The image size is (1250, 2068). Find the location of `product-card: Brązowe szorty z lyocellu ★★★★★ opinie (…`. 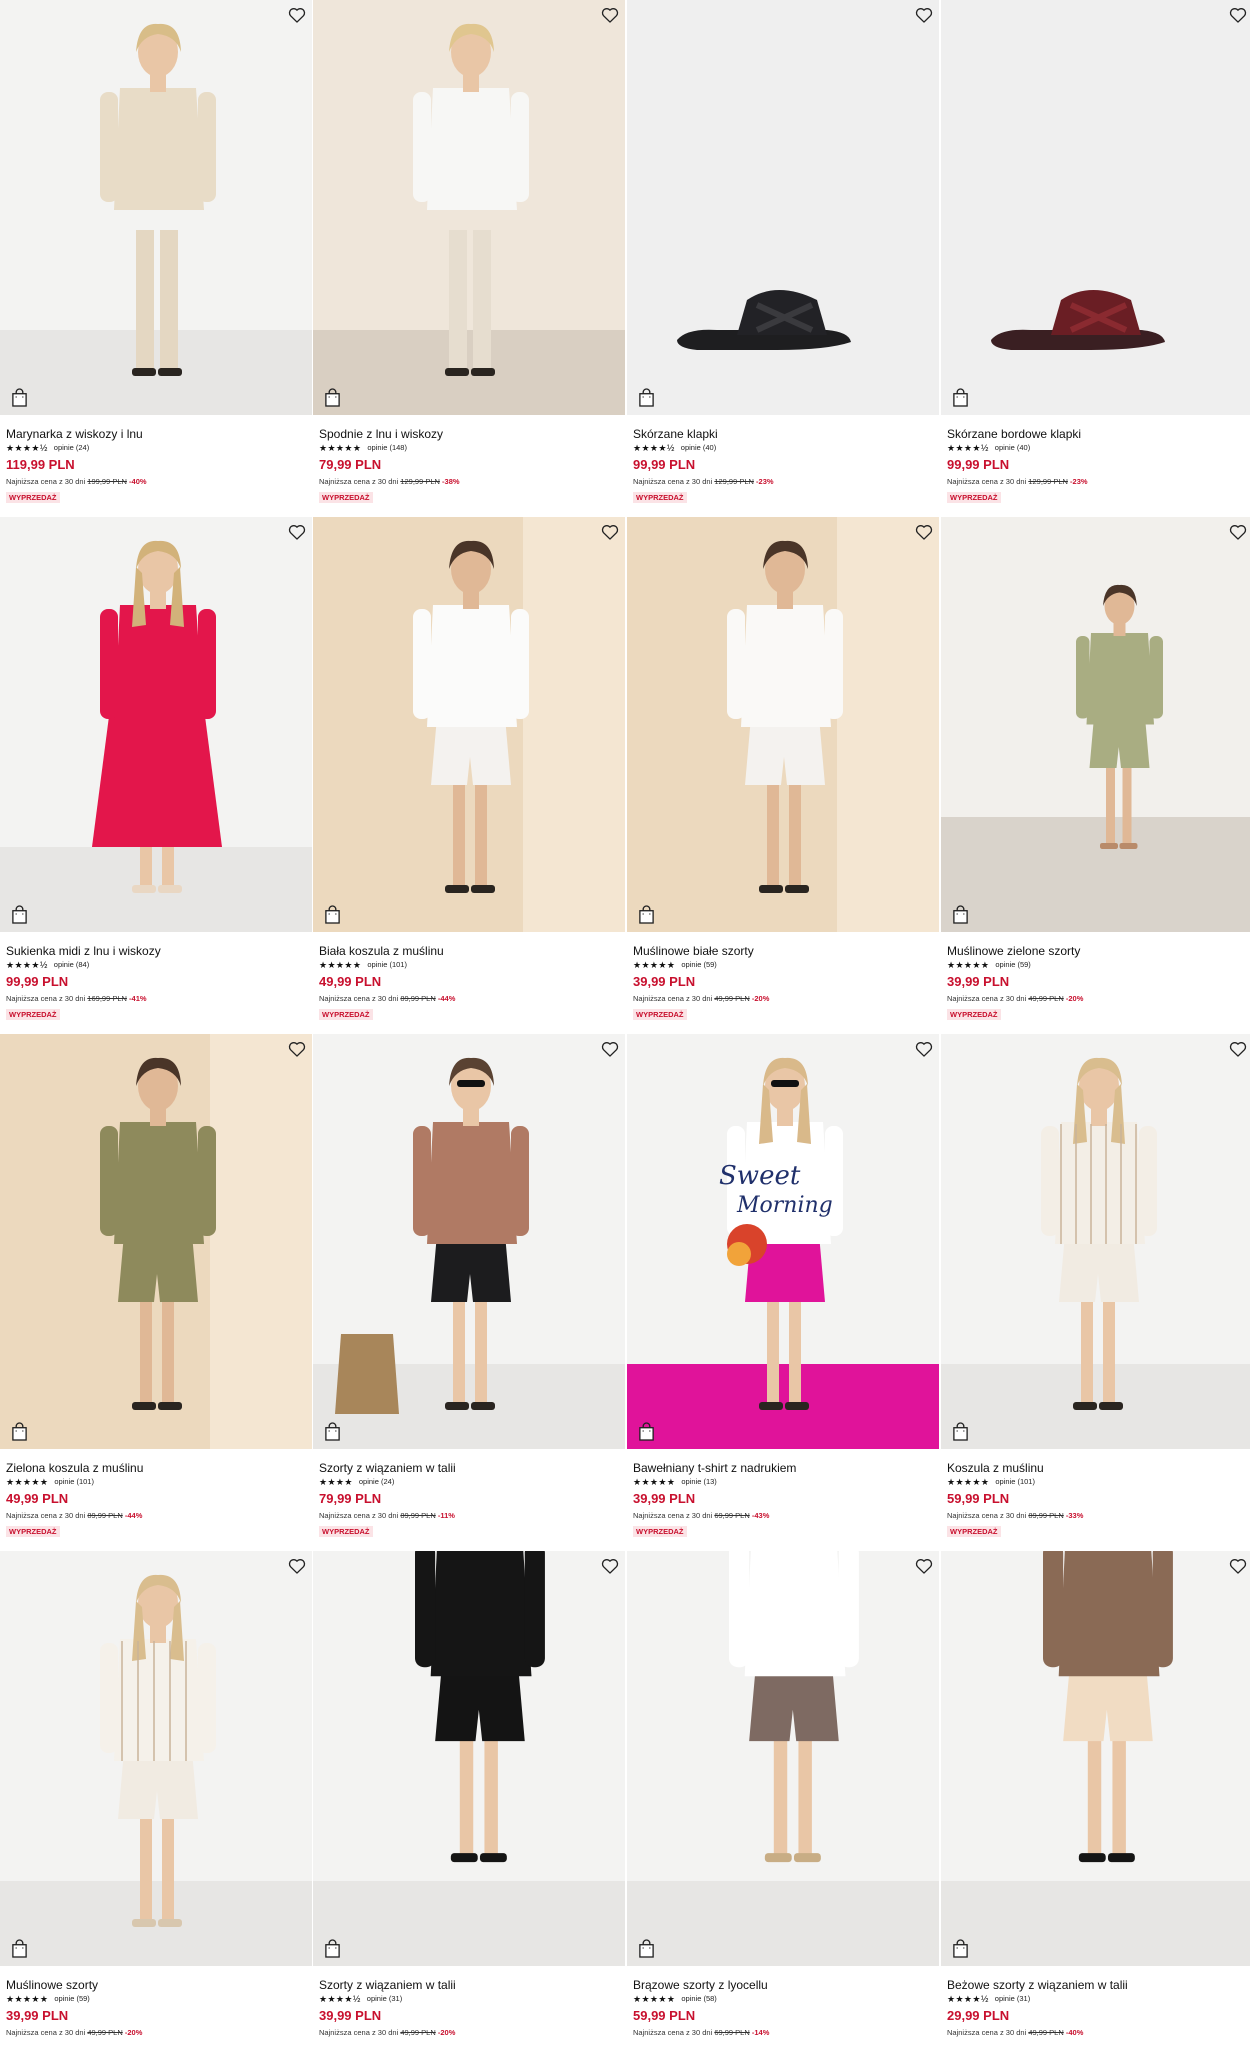

product-card: Brązowe szorty z lyocellu ★★★★★ opinie (… is located at coordinates (783, 1809).